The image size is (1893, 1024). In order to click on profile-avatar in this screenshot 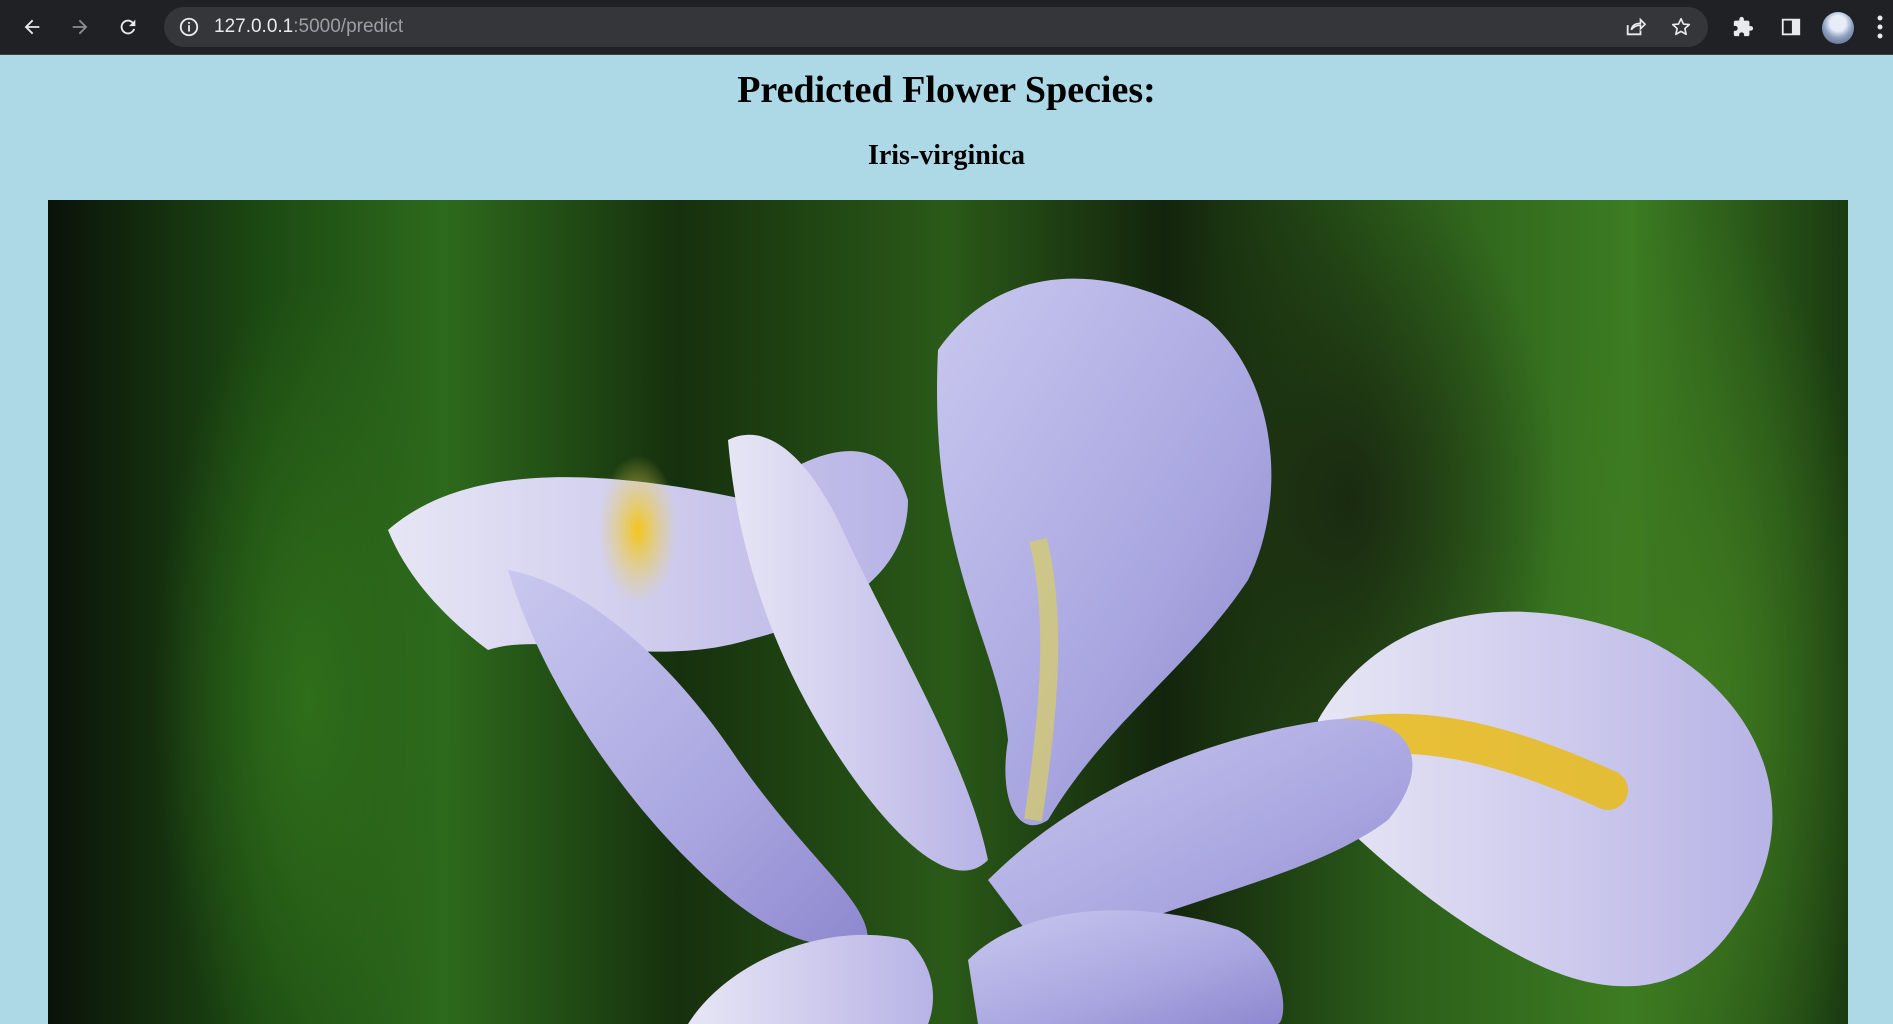, I will do `click(1838, 28)`.